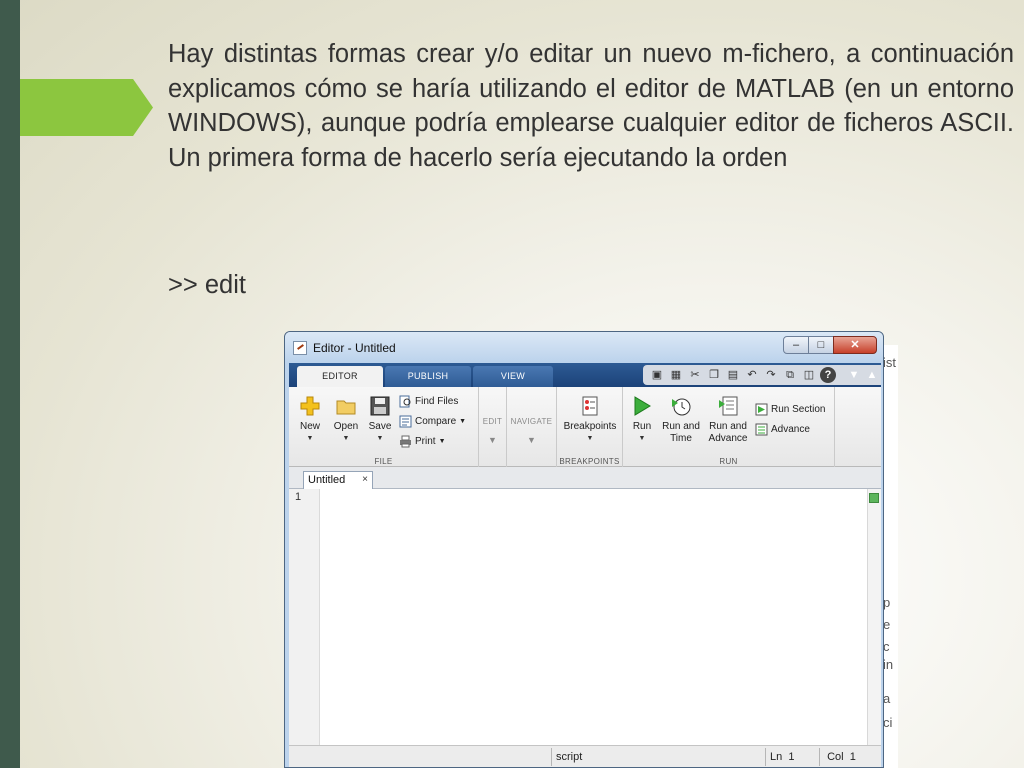  Describe the element at coordinates (752, 375) in the screenshot. I see `undo-icon: ↶` at that location.